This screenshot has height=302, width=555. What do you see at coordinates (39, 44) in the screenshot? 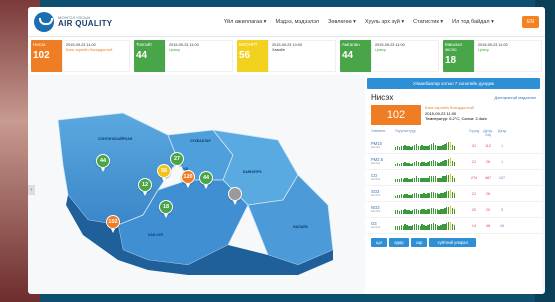
I see `station-name: Нисэх` at bounding box center [39, 44].